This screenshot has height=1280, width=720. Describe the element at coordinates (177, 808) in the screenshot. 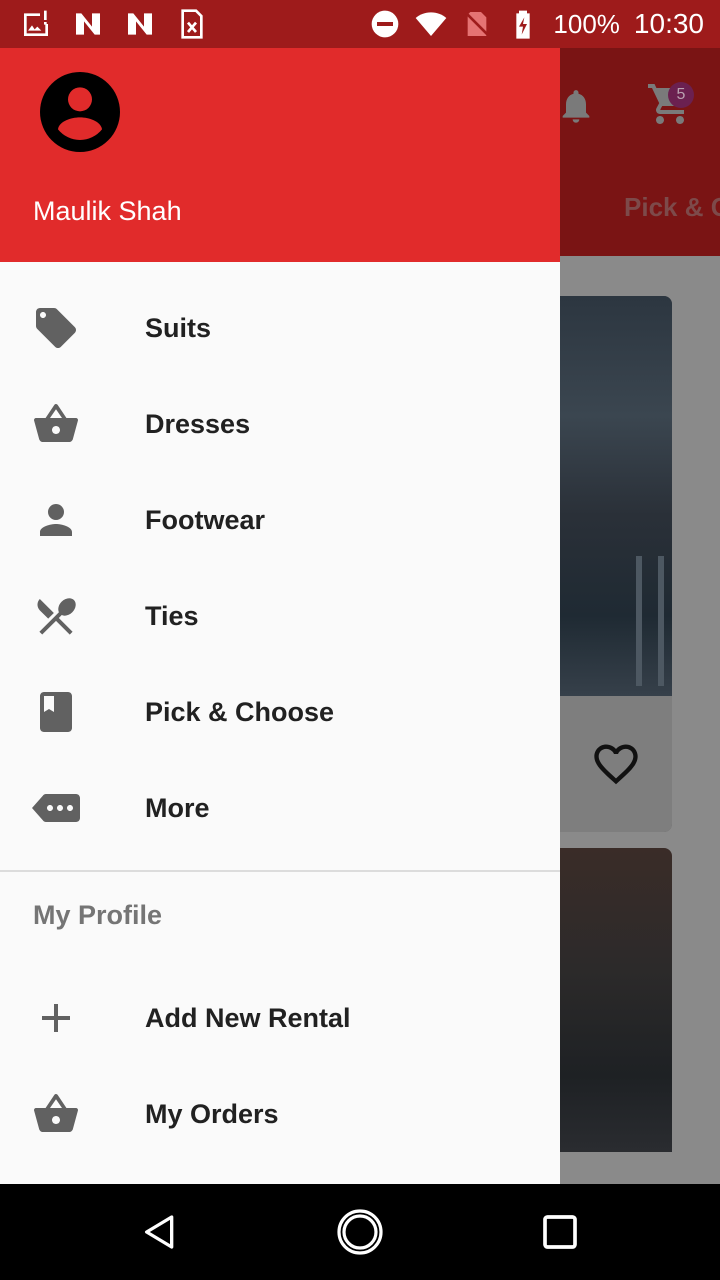

I see `menu-item-label: More` at that location.